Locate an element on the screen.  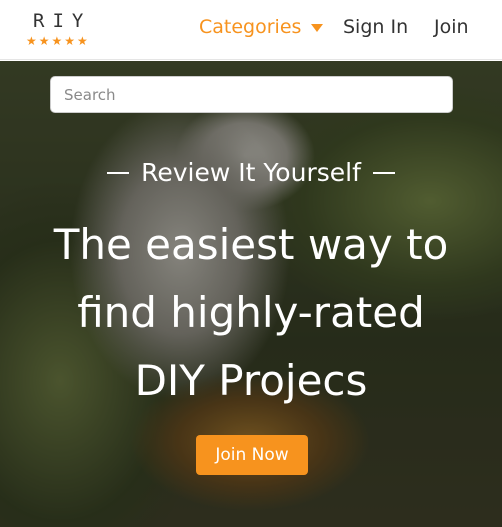
dash-left-icon is located at coordinates (118, 172).